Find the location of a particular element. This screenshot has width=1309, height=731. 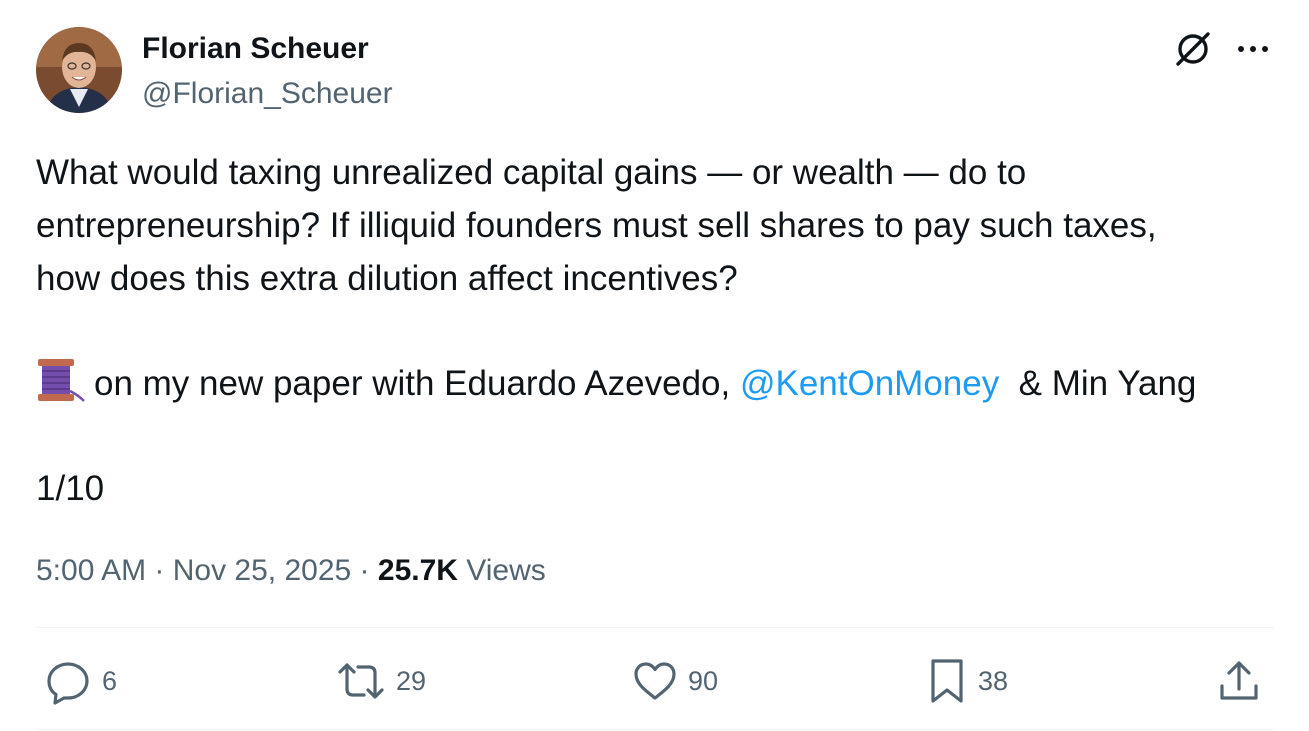

repost-button: 29 is located at coordinates (381, 681).